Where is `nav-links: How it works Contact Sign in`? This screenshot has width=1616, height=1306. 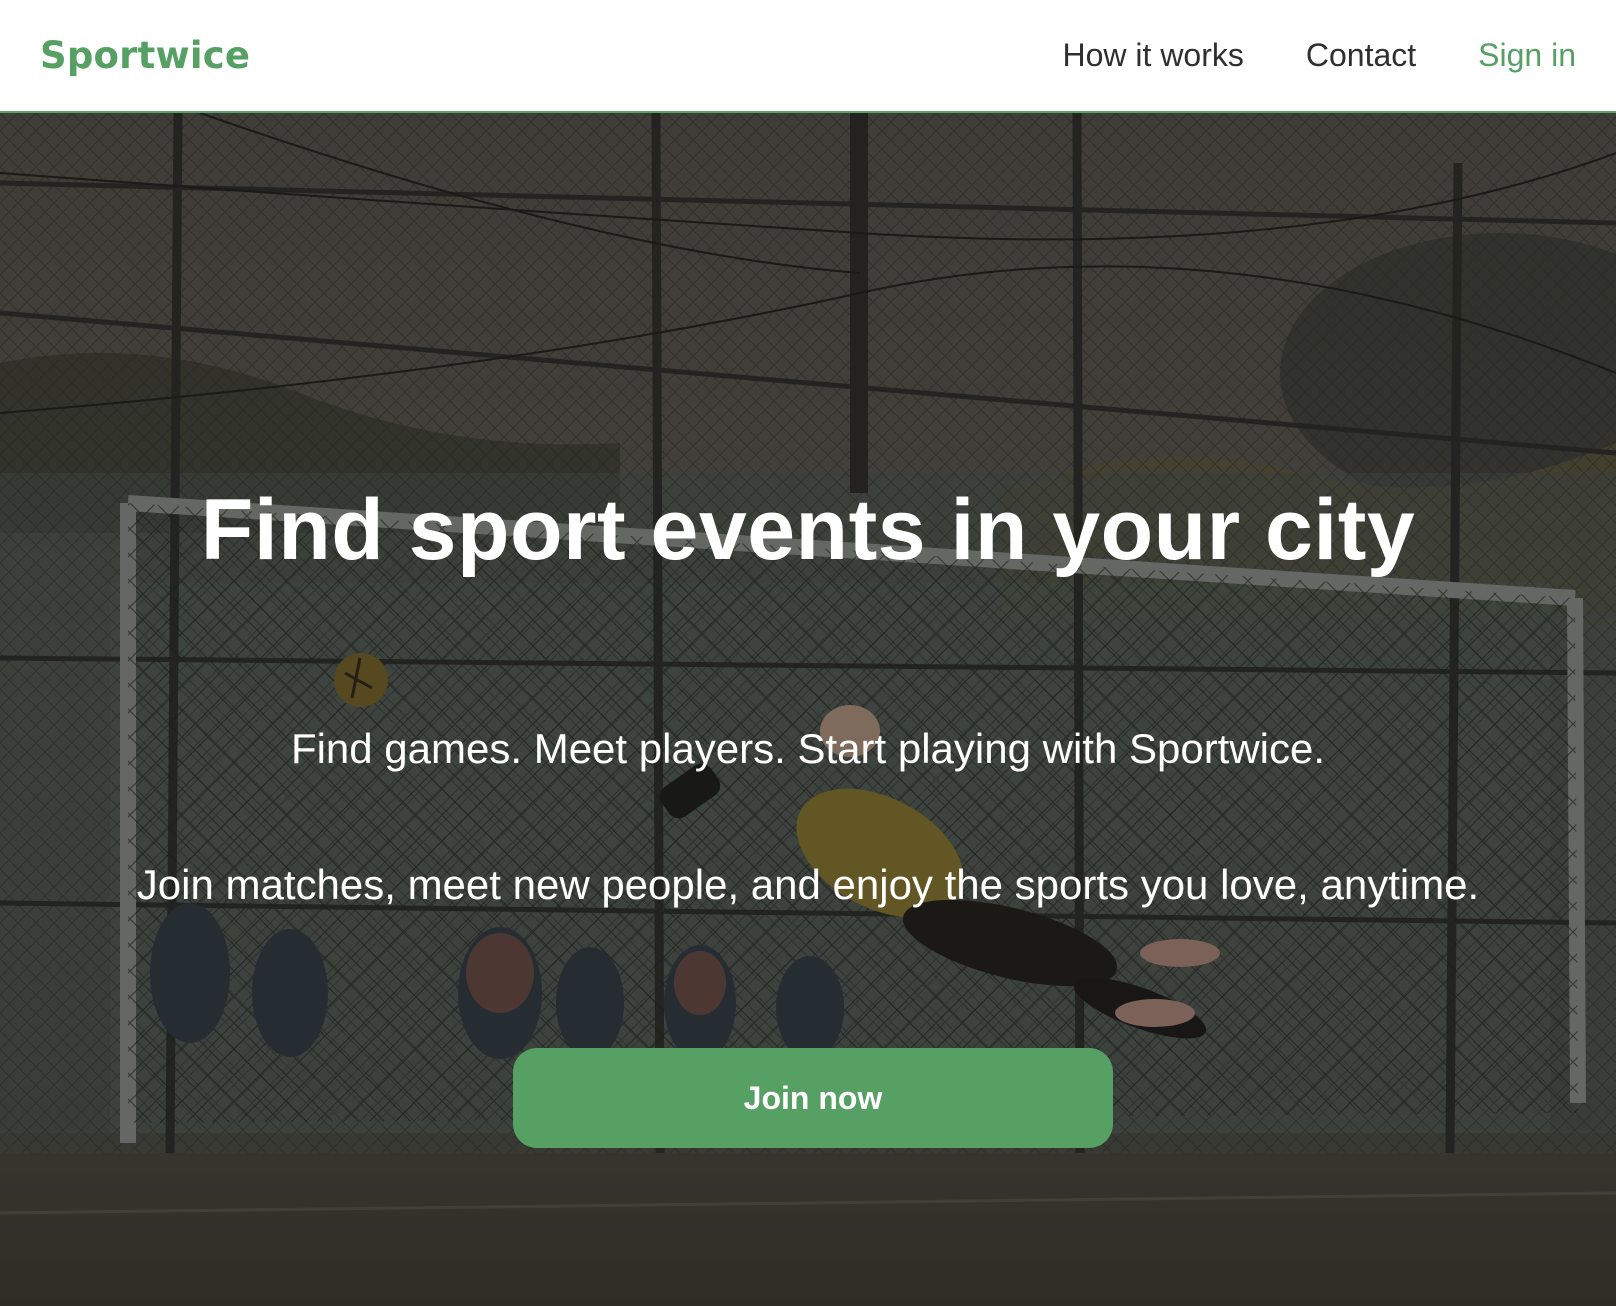 nav-links: How it works Contact Sign in is located at coordinates (1319, 55).